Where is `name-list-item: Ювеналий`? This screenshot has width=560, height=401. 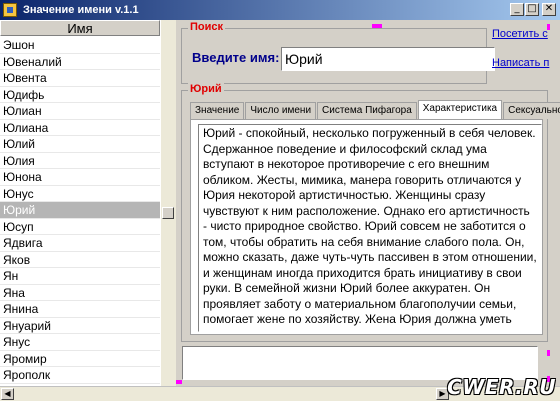 name-list-item: Ювеналий is located at coordinates (80, 62).